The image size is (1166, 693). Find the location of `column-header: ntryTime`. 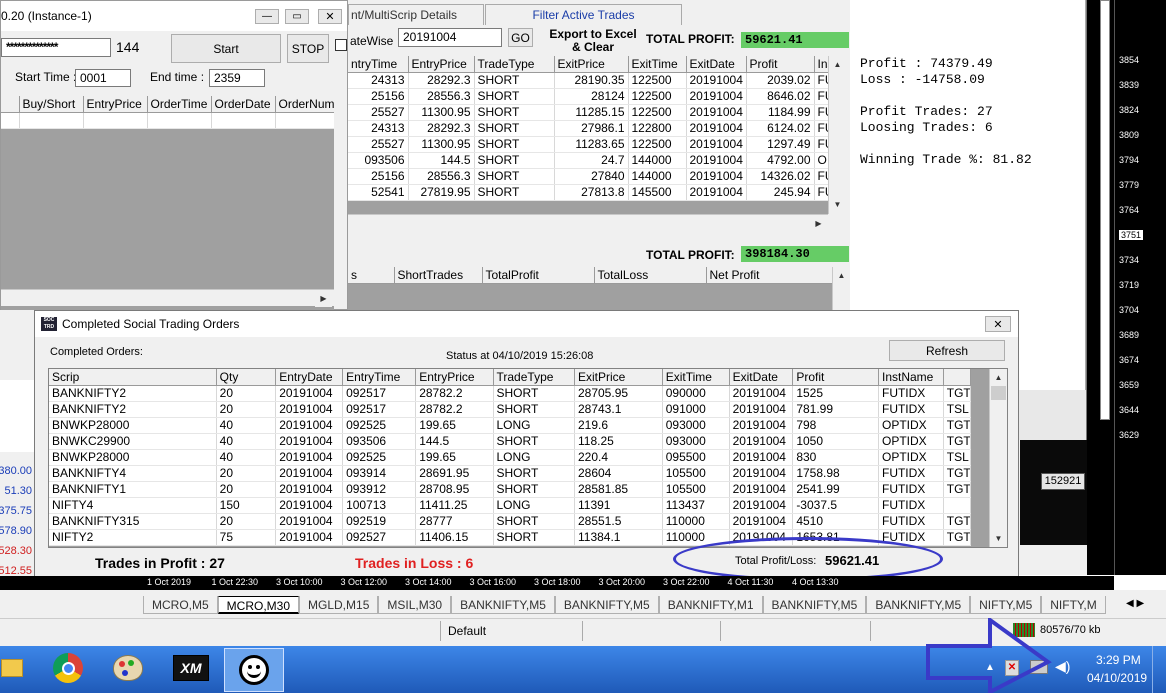

column-header: ntryTime is located at coordinates (378, 64).